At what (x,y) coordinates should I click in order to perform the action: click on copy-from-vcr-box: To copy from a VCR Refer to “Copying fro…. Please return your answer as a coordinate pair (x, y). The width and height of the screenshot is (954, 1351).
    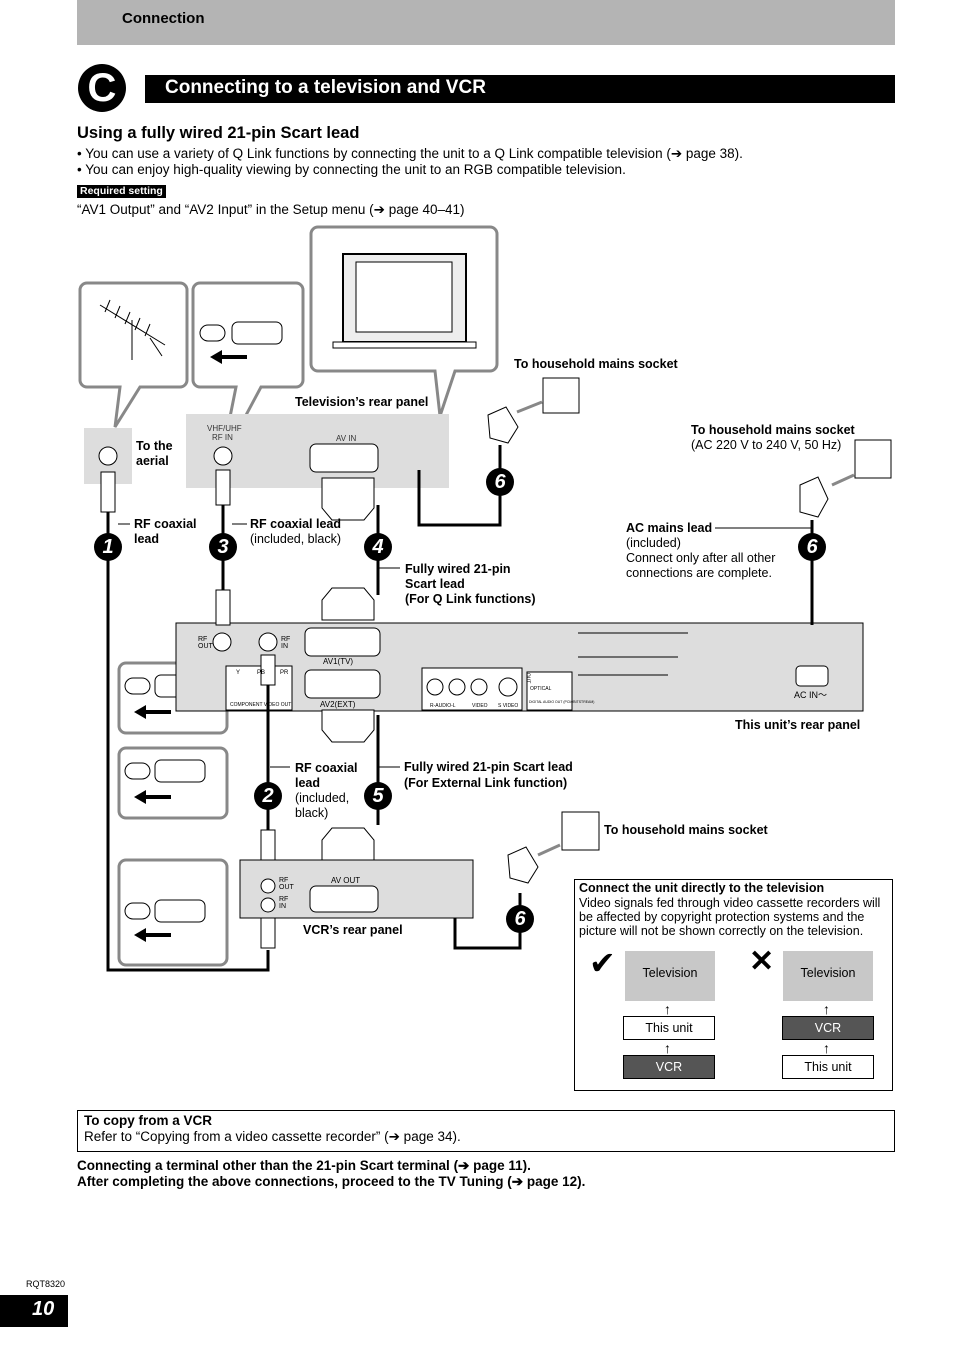
    Looking at the image, I should click on (486, 1131).